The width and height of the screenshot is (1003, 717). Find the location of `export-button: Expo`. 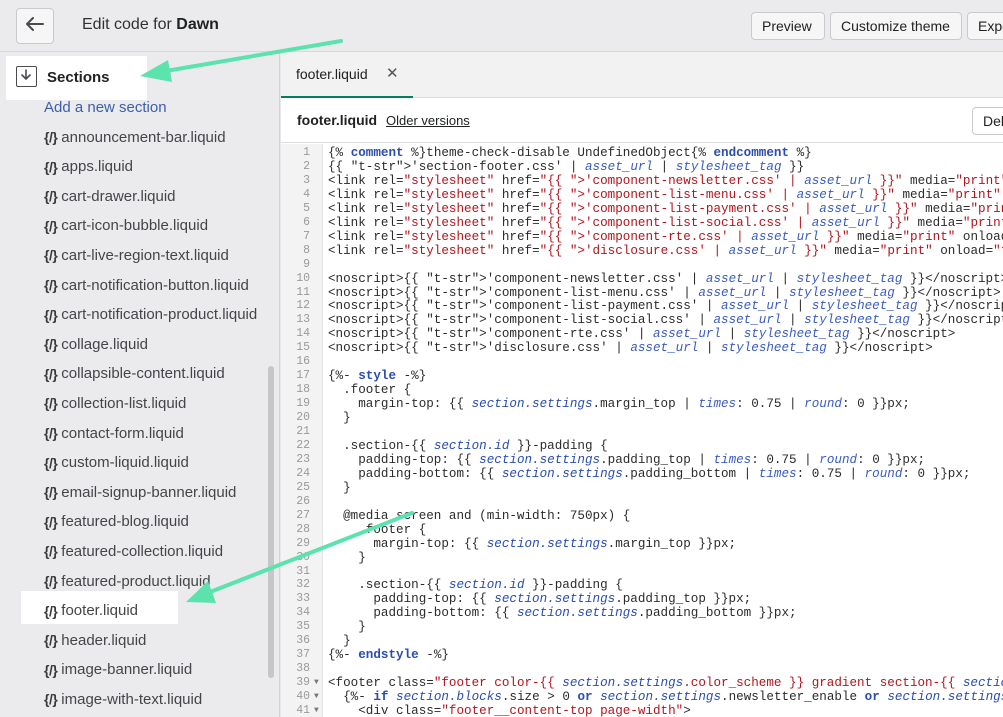

export-button: Expo is located at coordinates (985, 26).